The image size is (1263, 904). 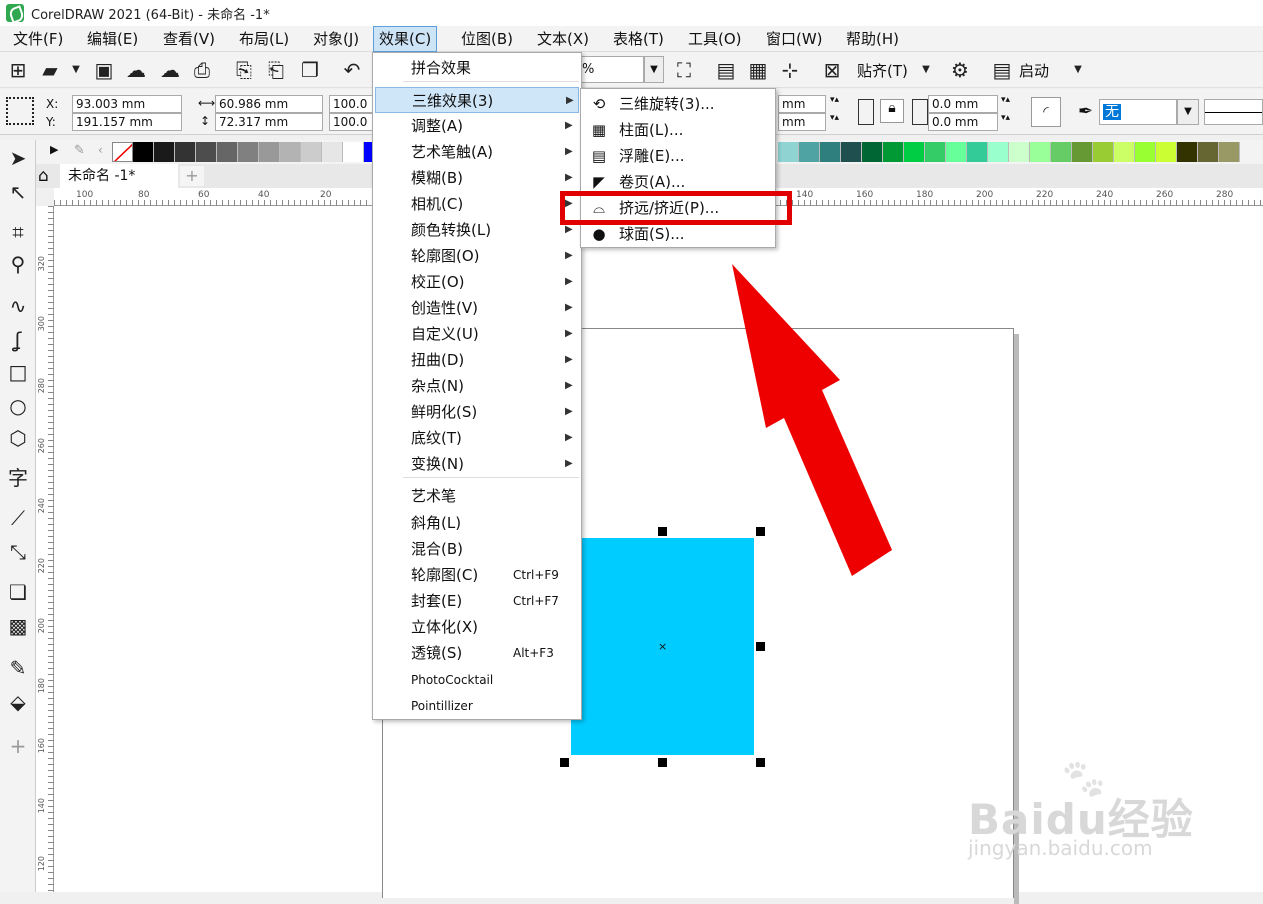 I want to click on menu-window: 窗口(W), so click(x=794, y=39).